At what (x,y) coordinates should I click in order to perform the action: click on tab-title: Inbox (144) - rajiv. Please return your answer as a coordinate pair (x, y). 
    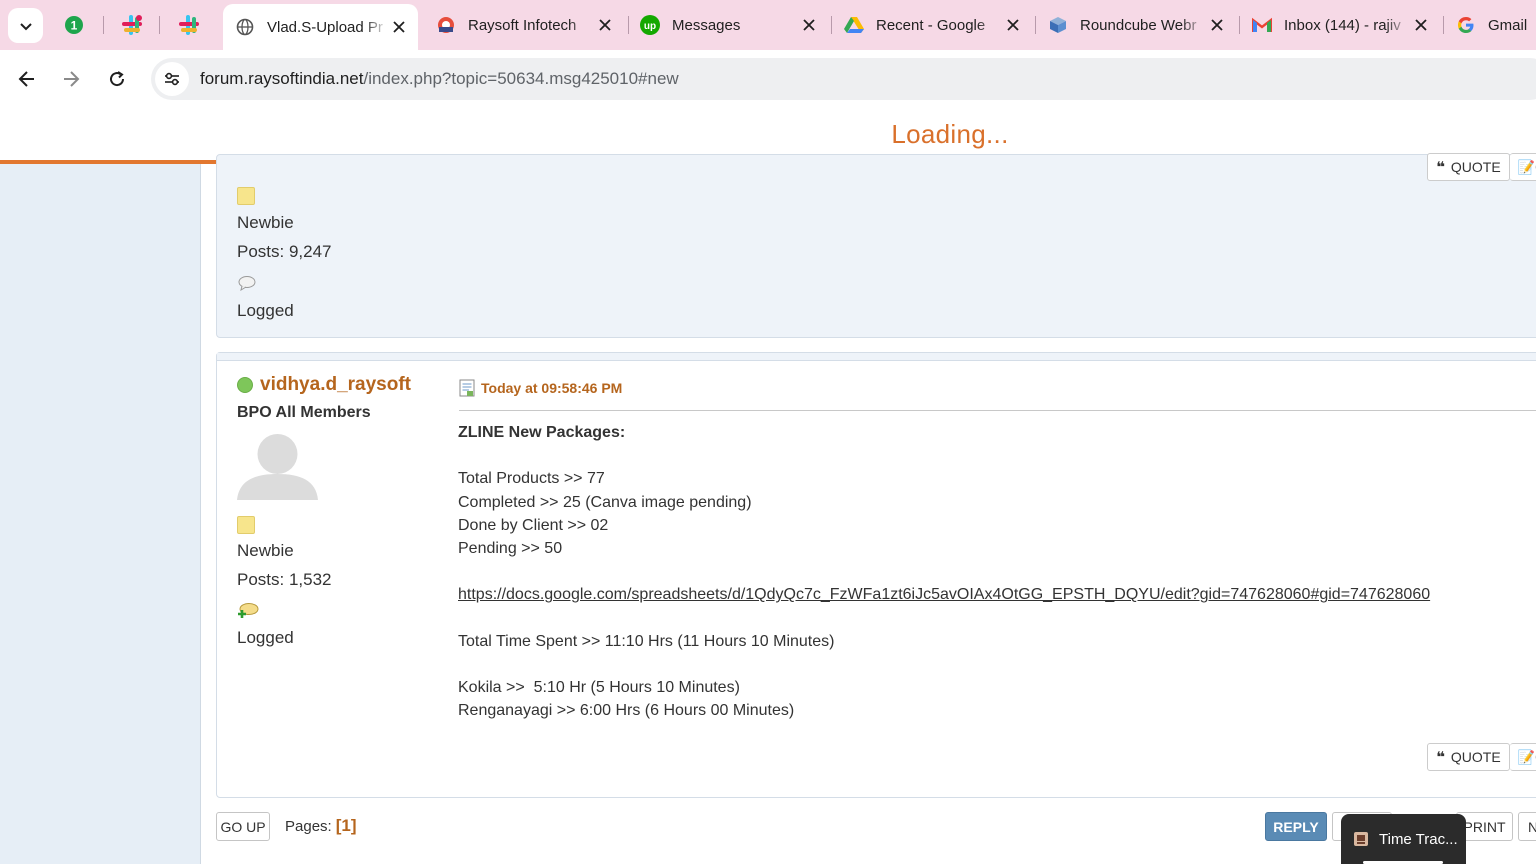
    Looking at the image, I should click on (1342, 25).